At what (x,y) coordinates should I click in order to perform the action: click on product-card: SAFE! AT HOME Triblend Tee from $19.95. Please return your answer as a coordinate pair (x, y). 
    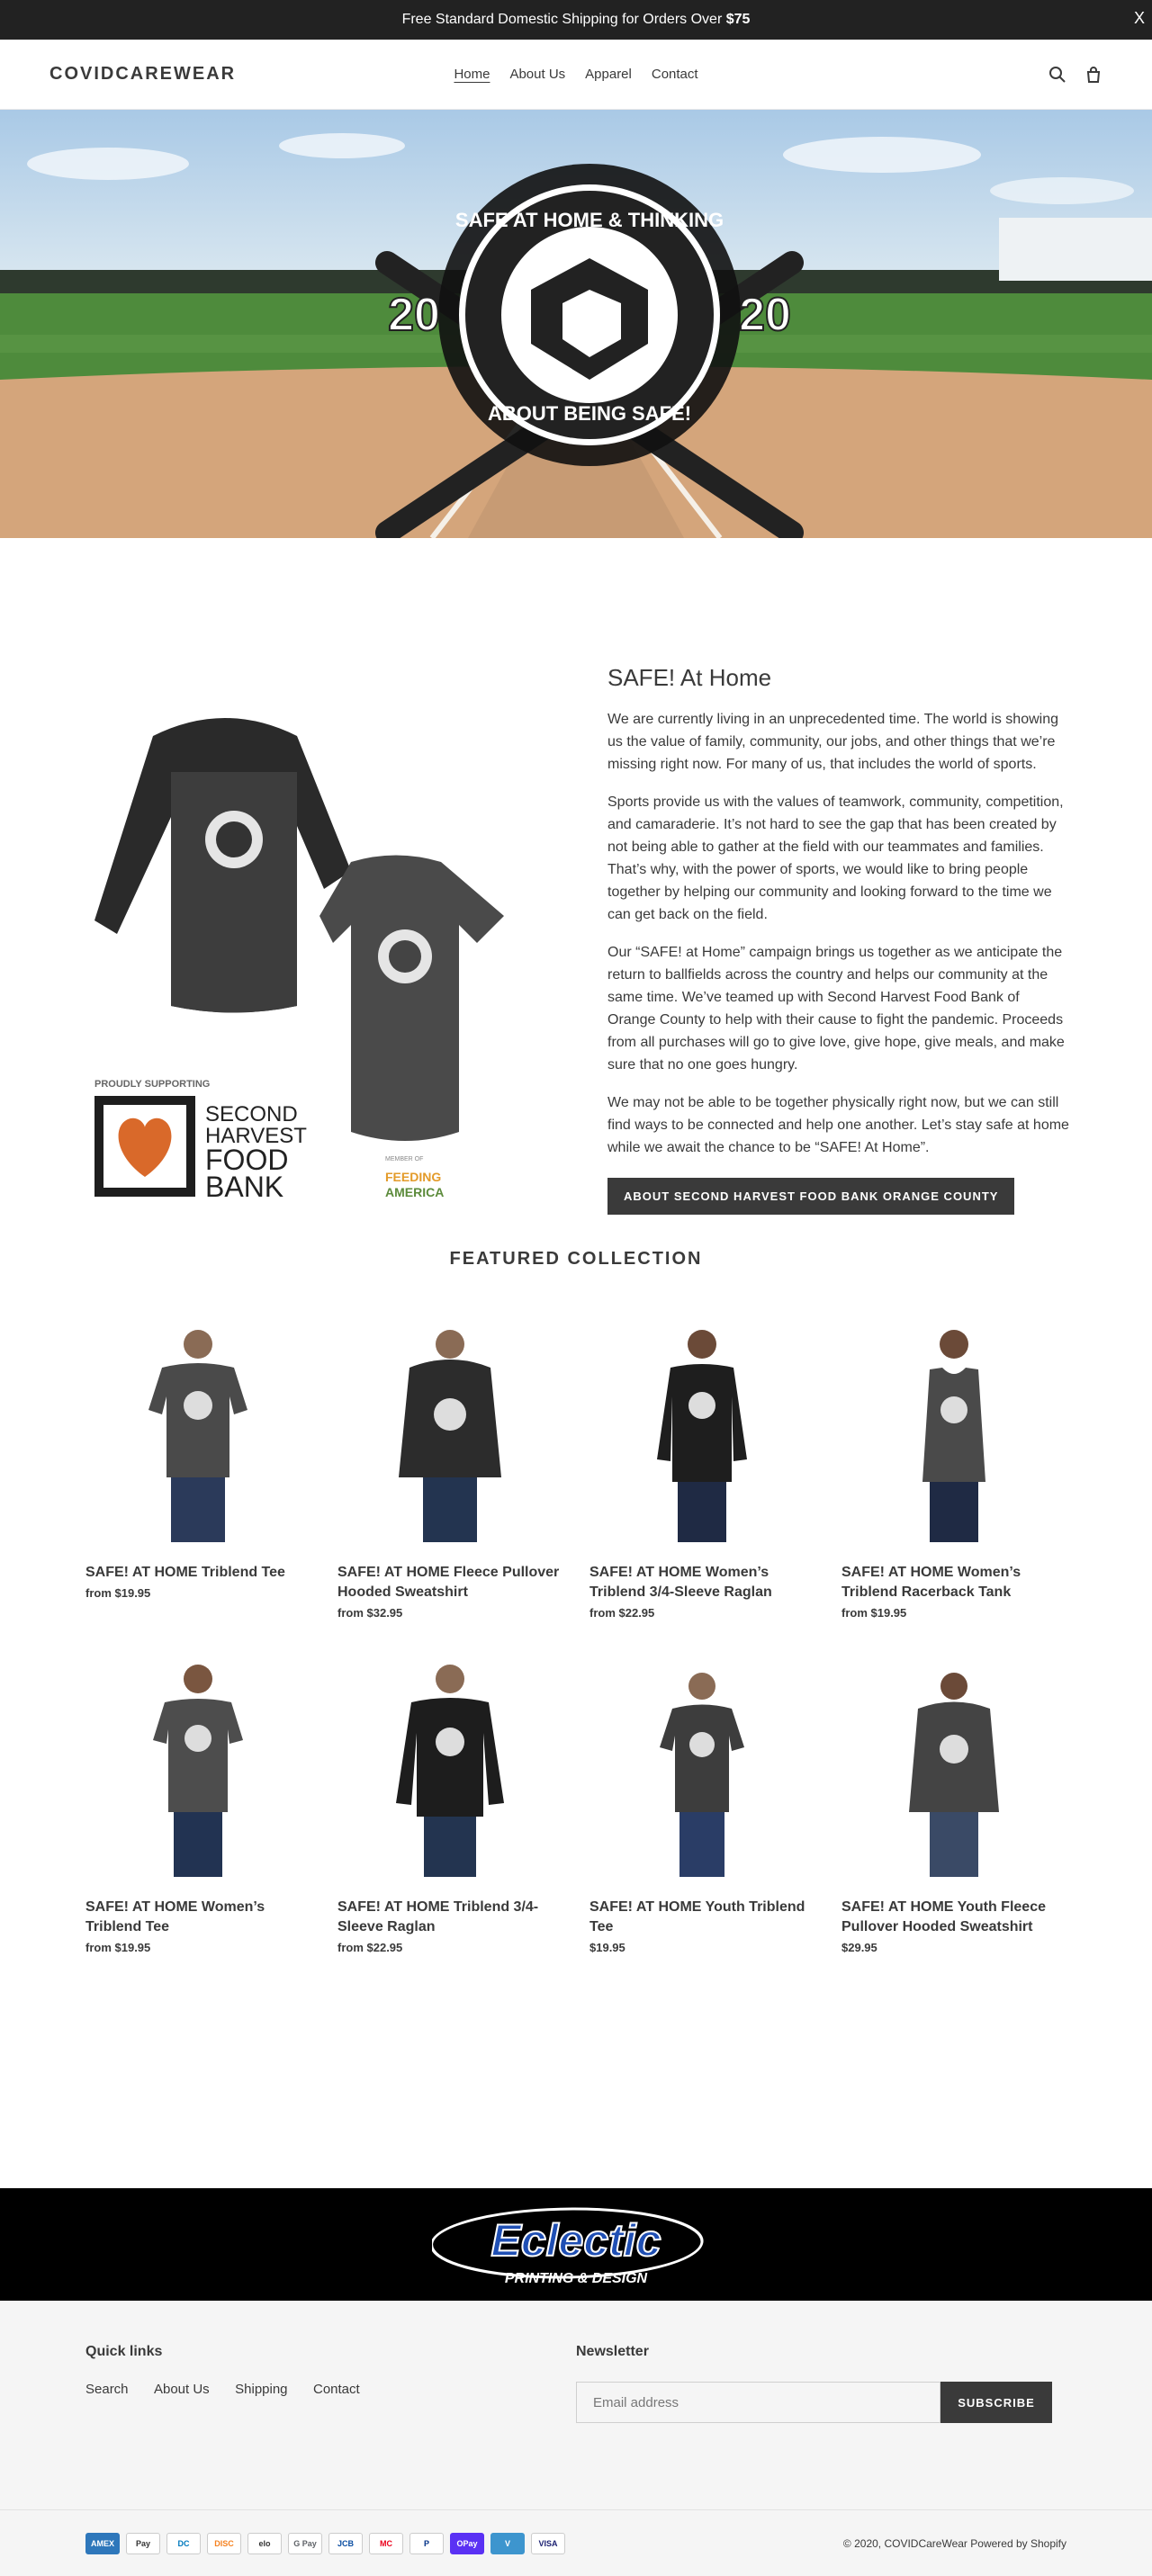
    Looking at the image, I should click on (198, 1472).